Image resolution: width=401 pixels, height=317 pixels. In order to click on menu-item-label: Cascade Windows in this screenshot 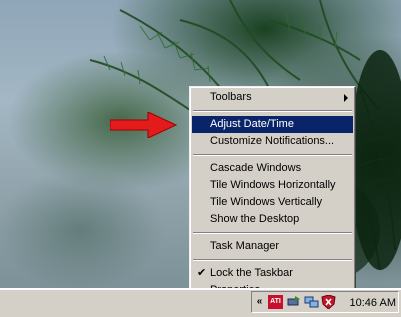, I will do `click(256, 168)`.